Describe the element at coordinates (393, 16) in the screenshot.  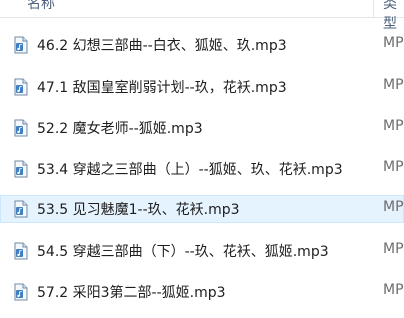
I see `column-header-type: 类型` at that location.